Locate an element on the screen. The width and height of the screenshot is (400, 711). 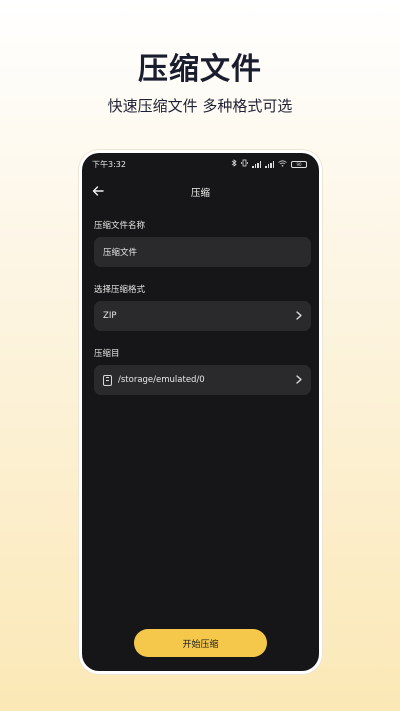
vibrate-icon is located at coordinates (244, 164).